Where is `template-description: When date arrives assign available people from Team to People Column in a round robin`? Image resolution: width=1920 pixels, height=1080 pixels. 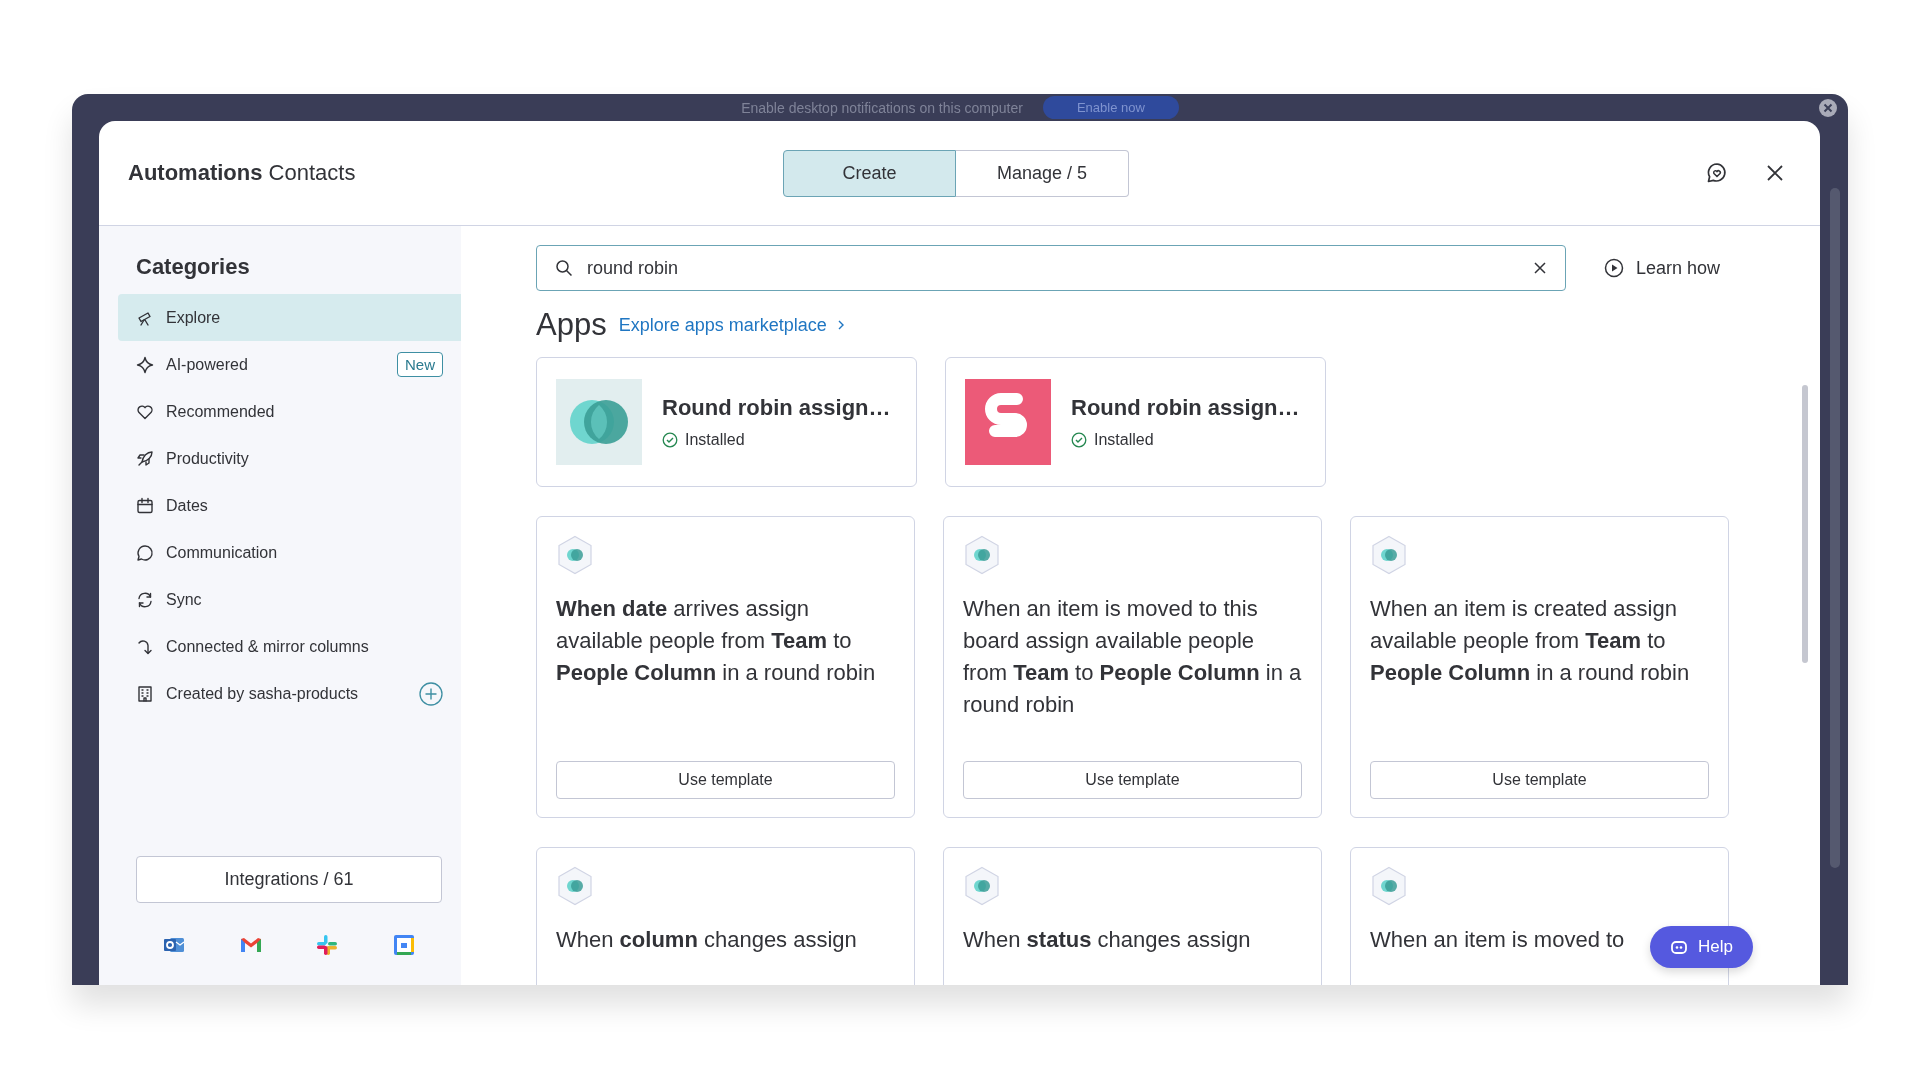
template-description: When date arrives assign available people from Team to People Column in a round robin is located at coordinates (716, 641).